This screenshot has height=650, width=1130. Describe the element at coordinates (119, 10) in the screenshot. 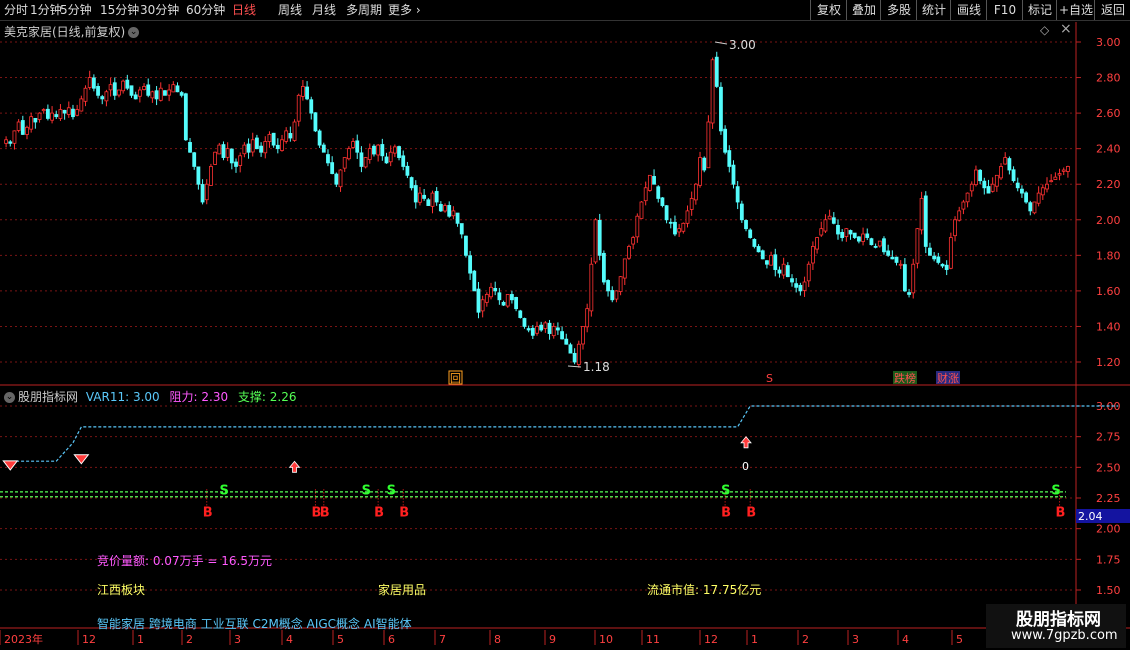

I see `tab-timeframe-3: 15分钟` at that location.